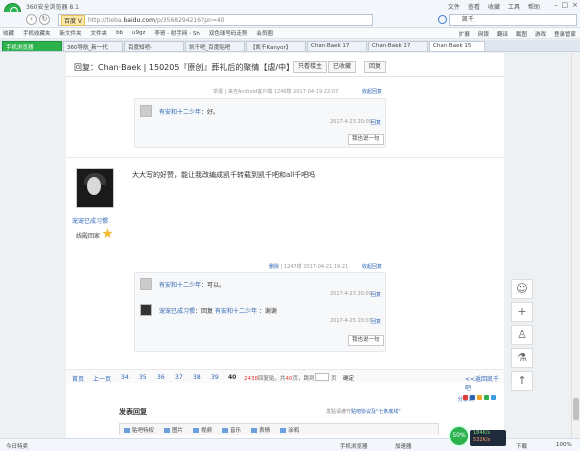 This screenshot has height=451, width=580. Describe the element at coordinates (285, 157) in the screenshot. I see `floor-divider` at that location.